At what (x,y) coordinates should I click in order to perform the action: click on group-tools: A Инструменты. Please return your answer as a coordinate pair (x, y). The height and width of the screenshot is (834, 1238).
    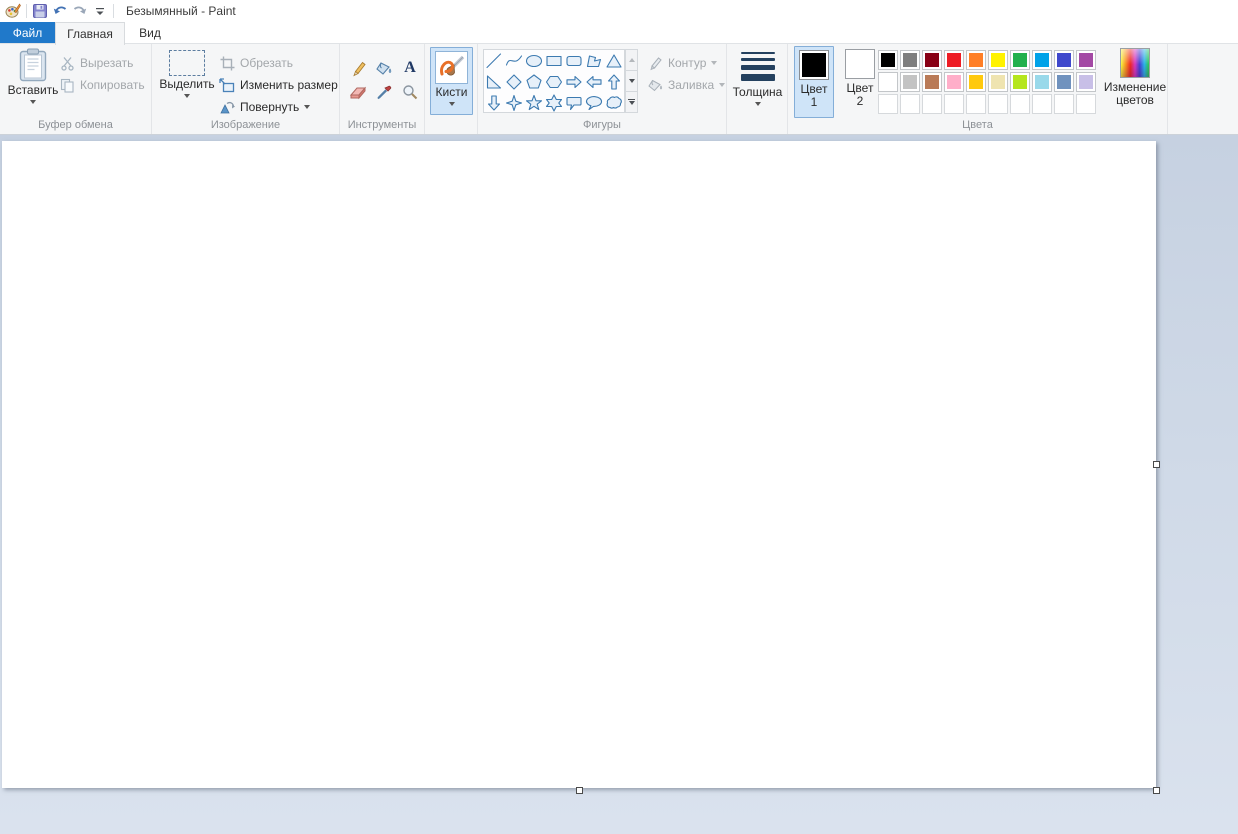
    Looking at the image, I should click on (382, 89).